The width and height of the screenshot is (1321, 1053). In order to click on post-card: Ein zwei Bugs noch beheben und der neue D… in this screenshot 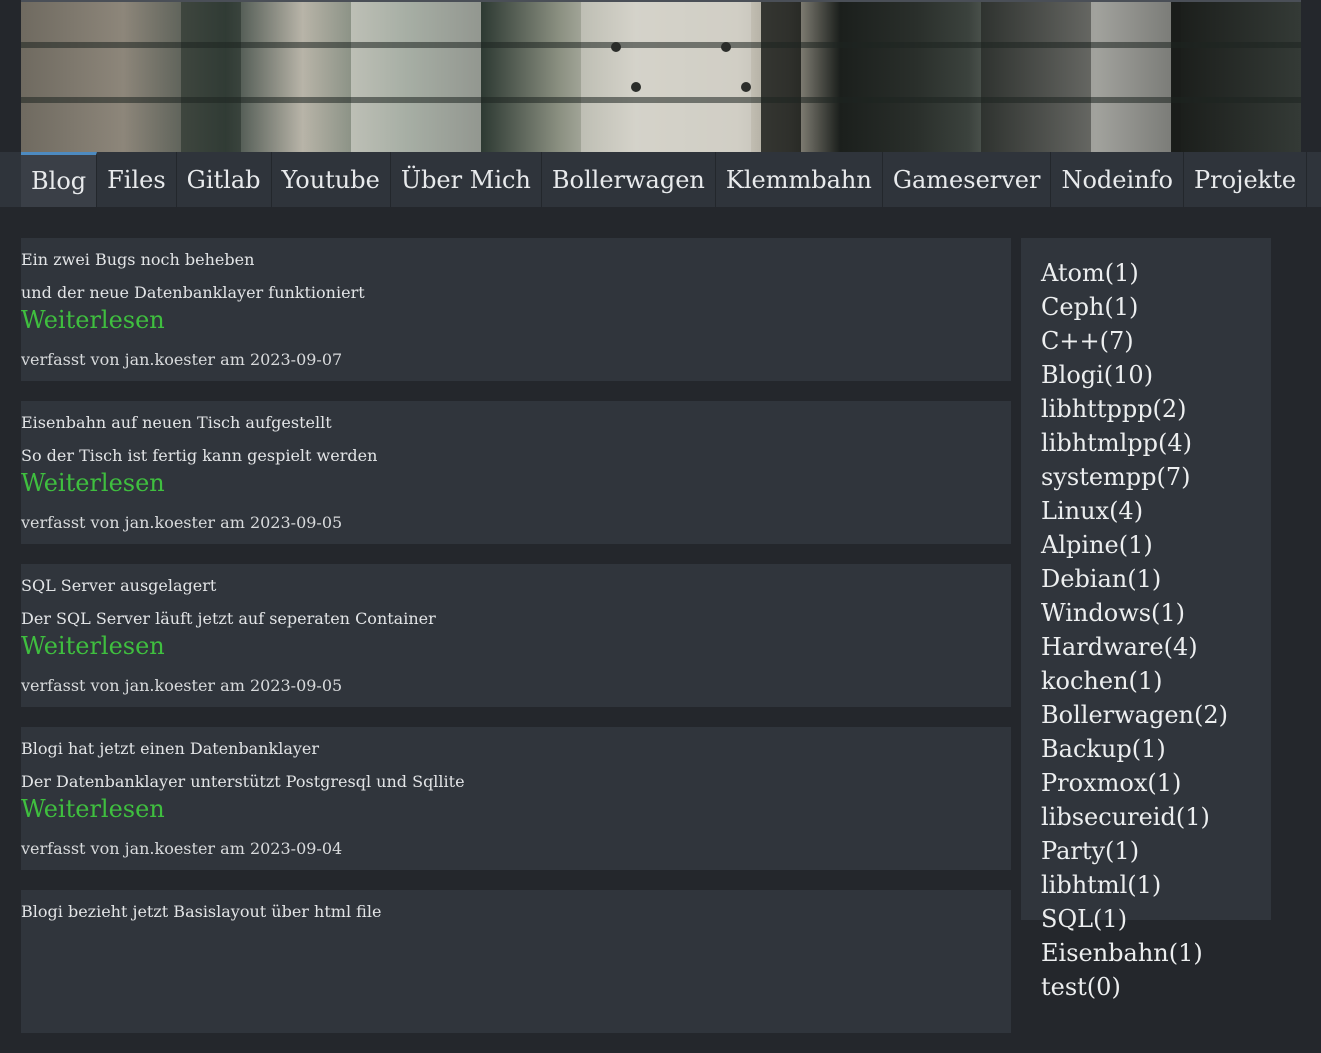, I will do `click(516, 309)`.